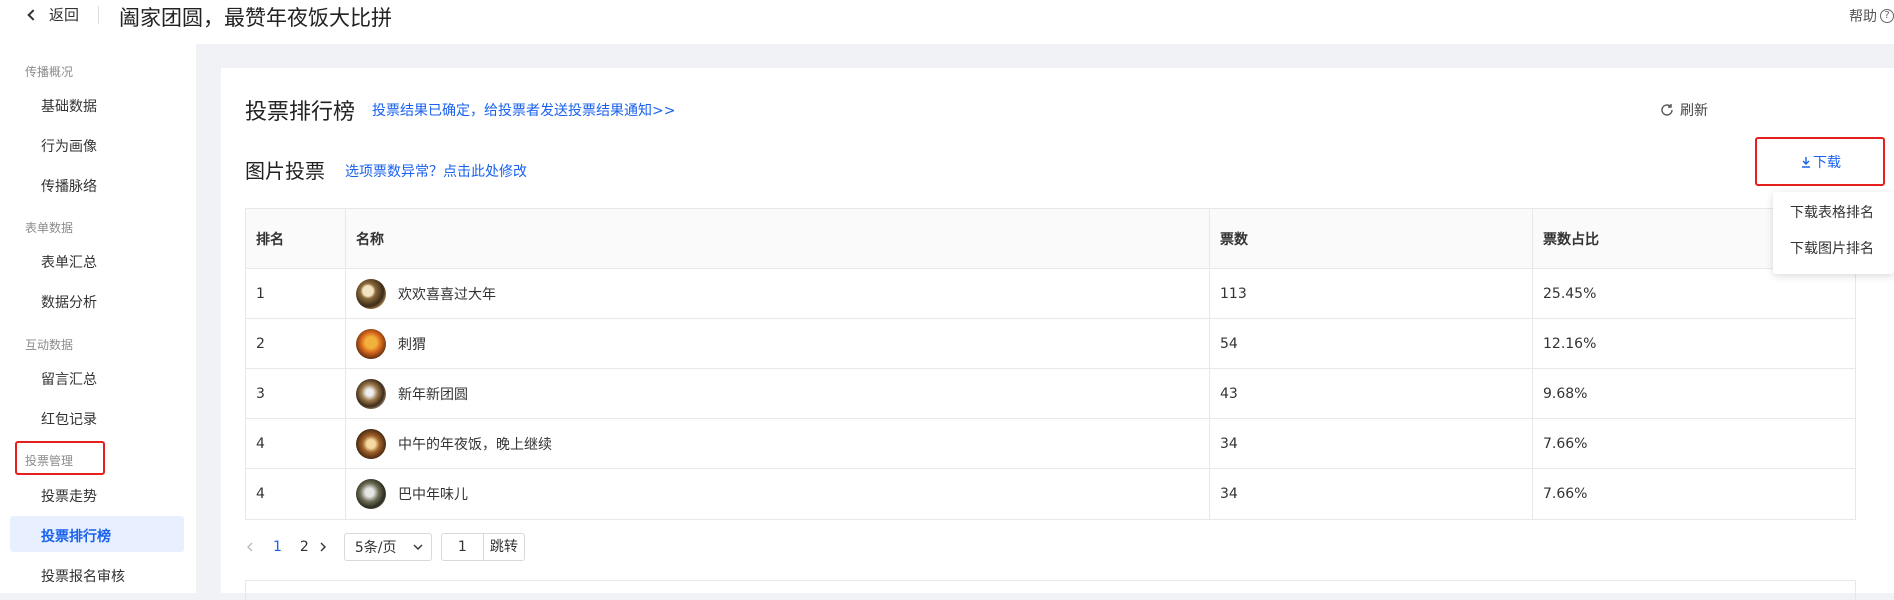 The image size is (1894, 600). What do you see at coordinates (304, 547) in the screenshot?
I see `page-number: 2` at bounding box center [304, 547].